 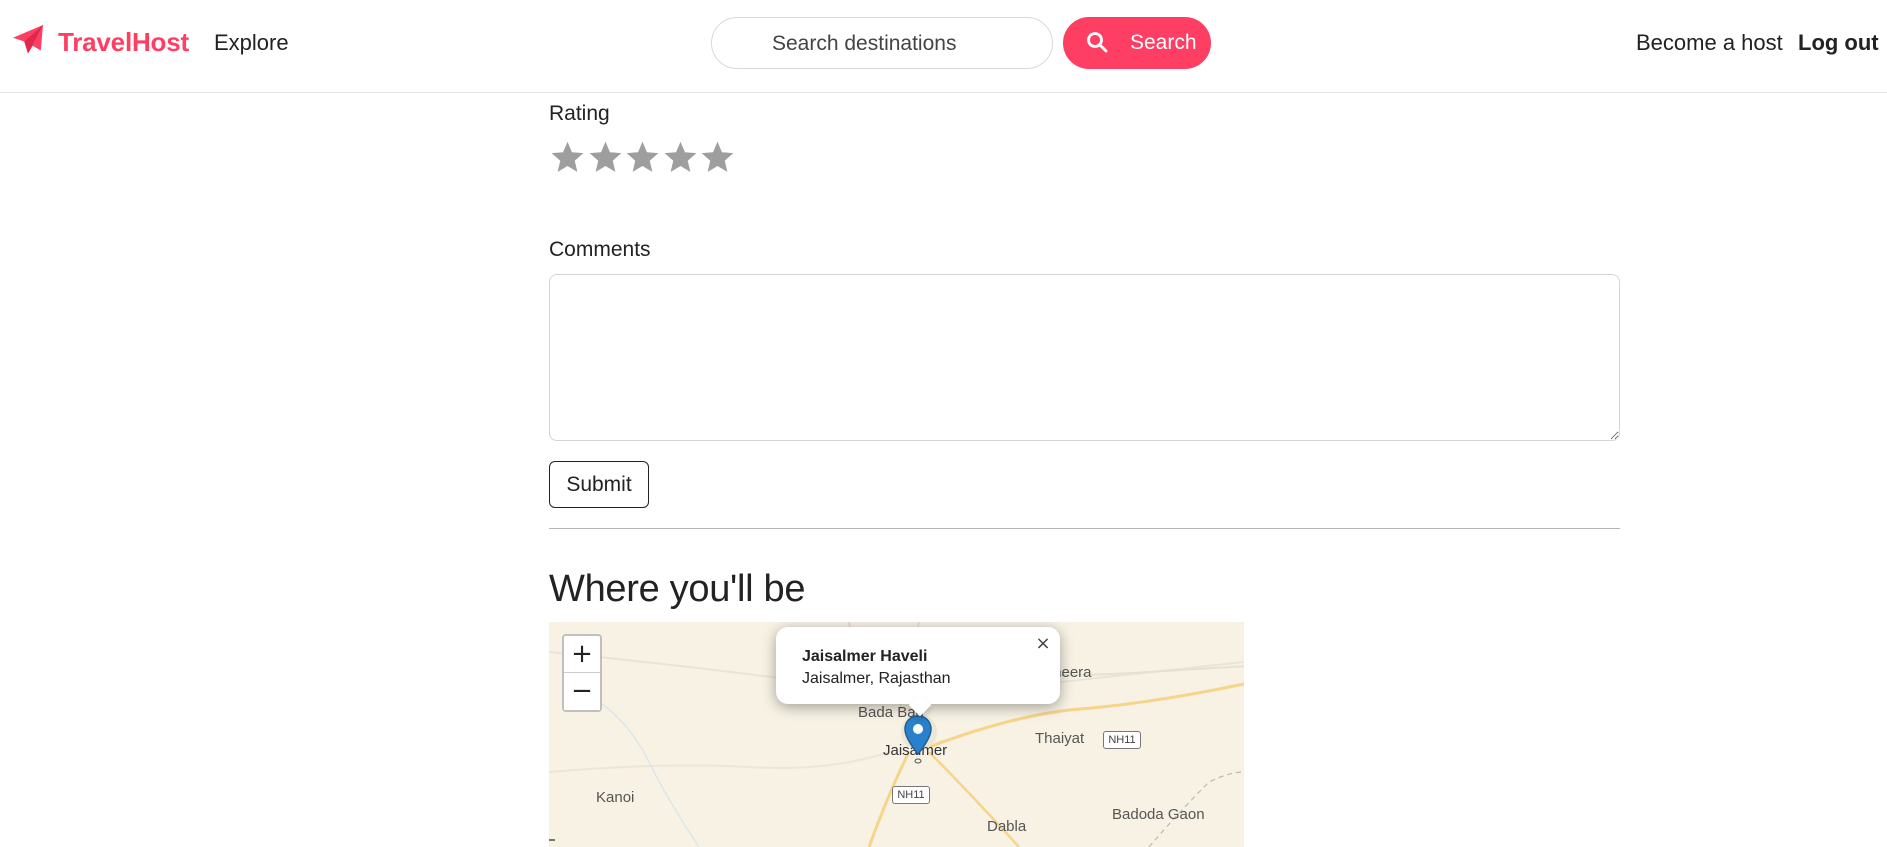 What do you see at coordinates (1097, 43) in the screenshot?
I see `search-icon` at bounding box center [1097, 43].